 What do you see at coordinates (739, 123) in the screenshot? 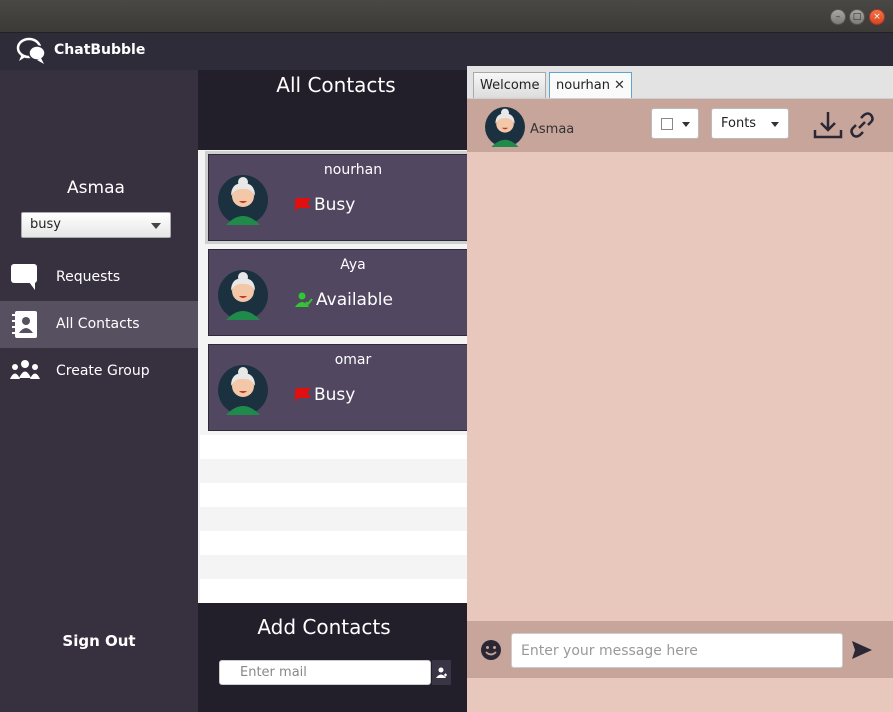
I see `fonts-label: Fonts` at bounding box center [739, 123].